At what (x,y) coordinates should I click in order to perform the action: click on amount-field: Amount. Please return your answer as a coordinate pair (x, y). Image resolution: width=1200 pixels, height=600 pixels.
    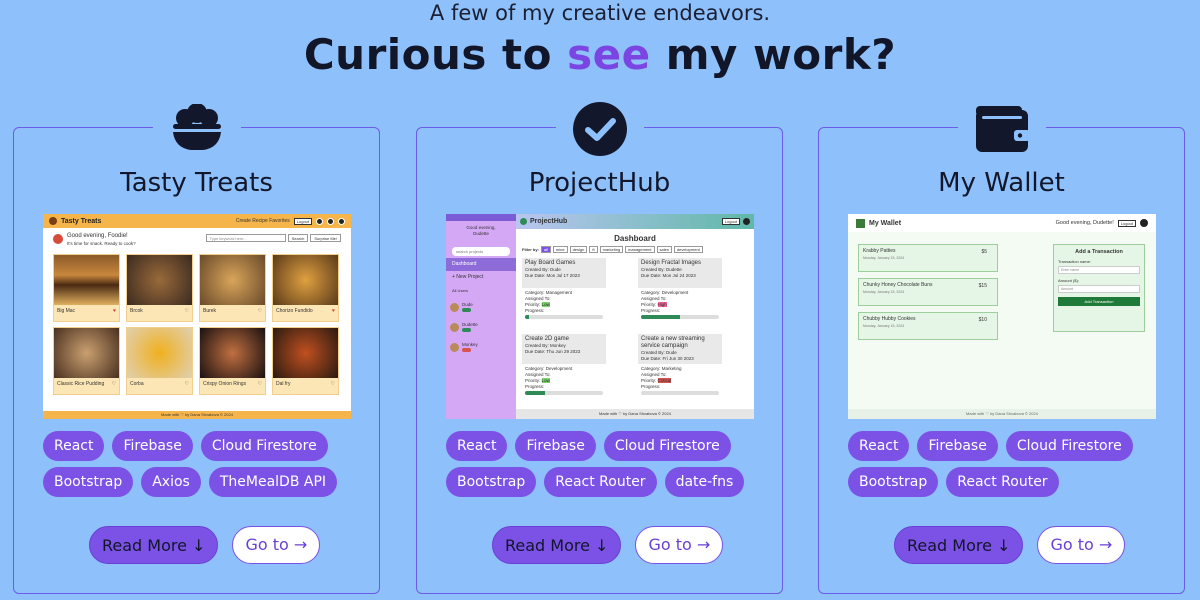
    Looking at the image, I should click on (1099, 289).